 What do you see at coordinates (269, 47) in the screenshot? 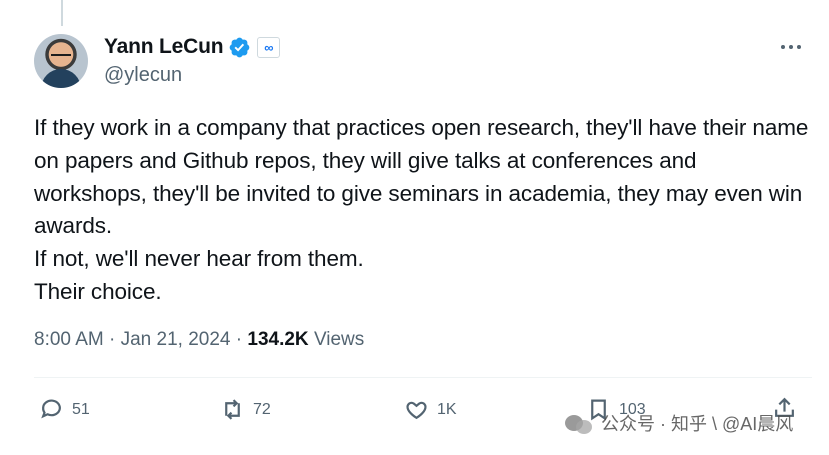
I see `meta-affiliation-icon: ∞` at bounding box center [269, 47].